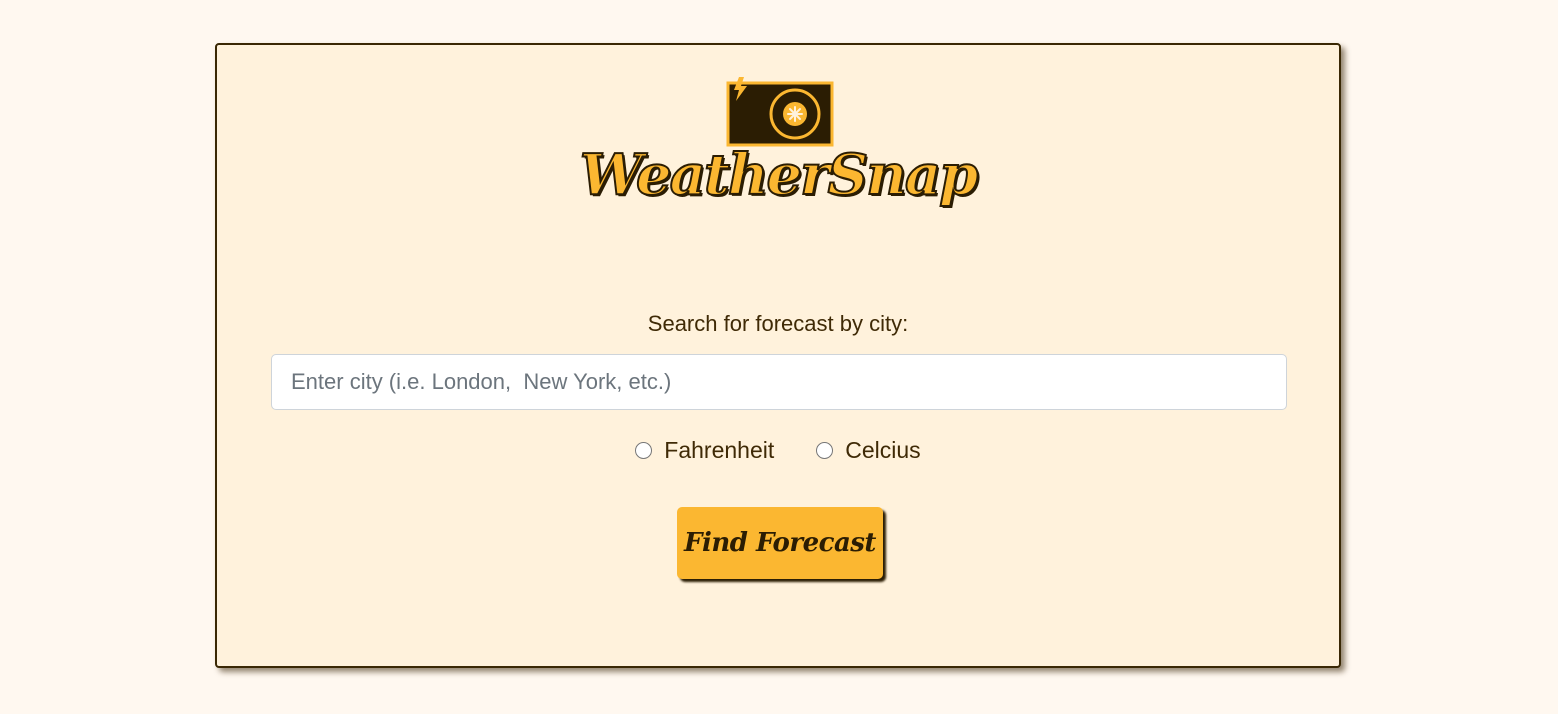 Image resolution: width=1558 pixels, height=714 pixels. I want to click on fahrenheit-option: Fahrenheit, so click(704, 450).